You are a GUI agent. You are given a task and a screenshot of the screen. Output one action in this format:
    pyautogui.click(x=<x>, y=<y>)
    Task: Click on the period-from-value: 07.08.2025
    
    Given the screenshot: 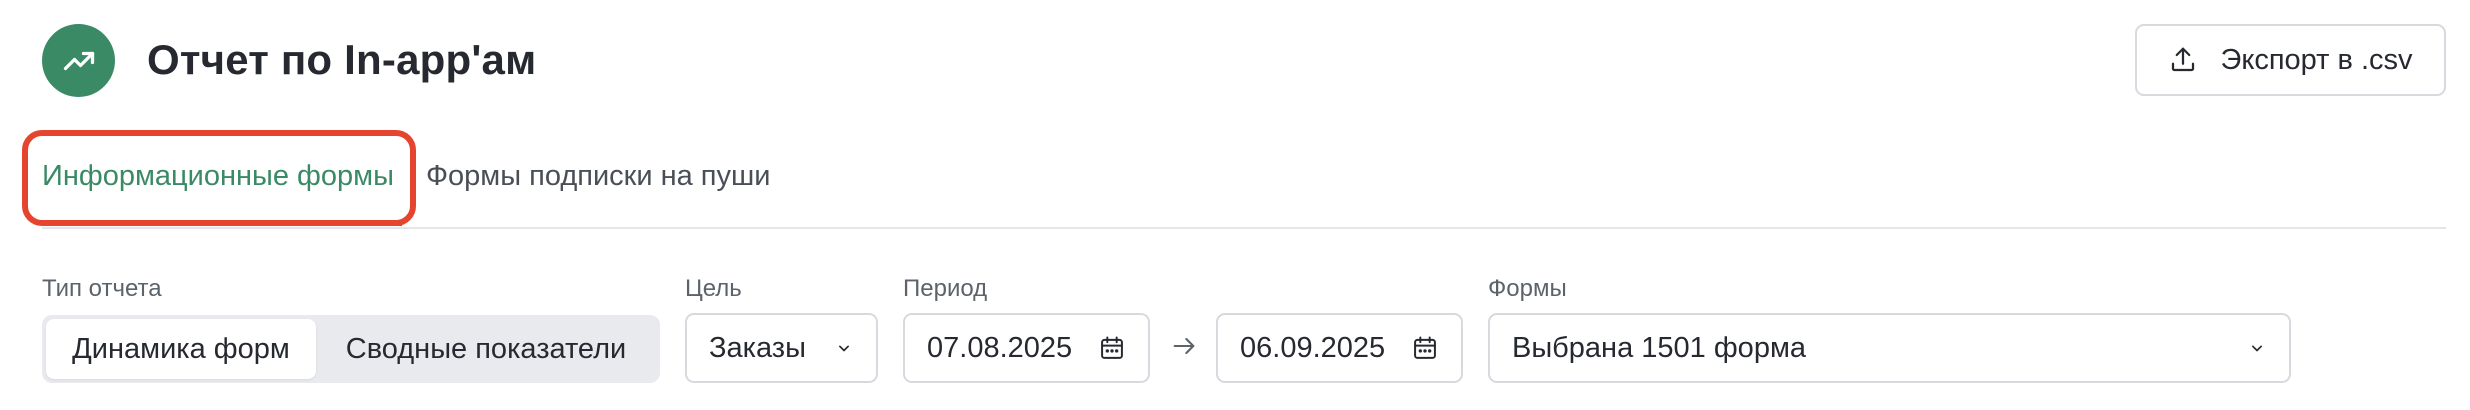 What is the action you would take?
    pyautogui.click(x=1000, y=347)
    